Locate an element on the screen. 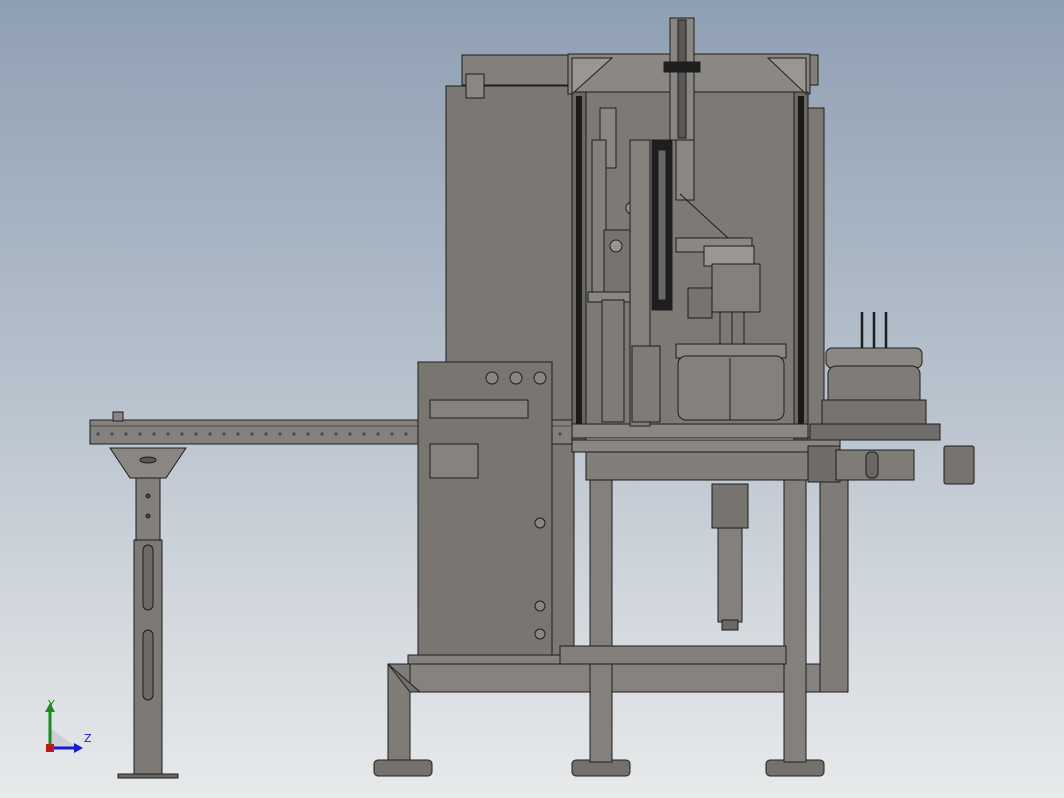 The height and width of the screenshot is (798, 1064). left-rail-stand is located at coordinates (148, 613).